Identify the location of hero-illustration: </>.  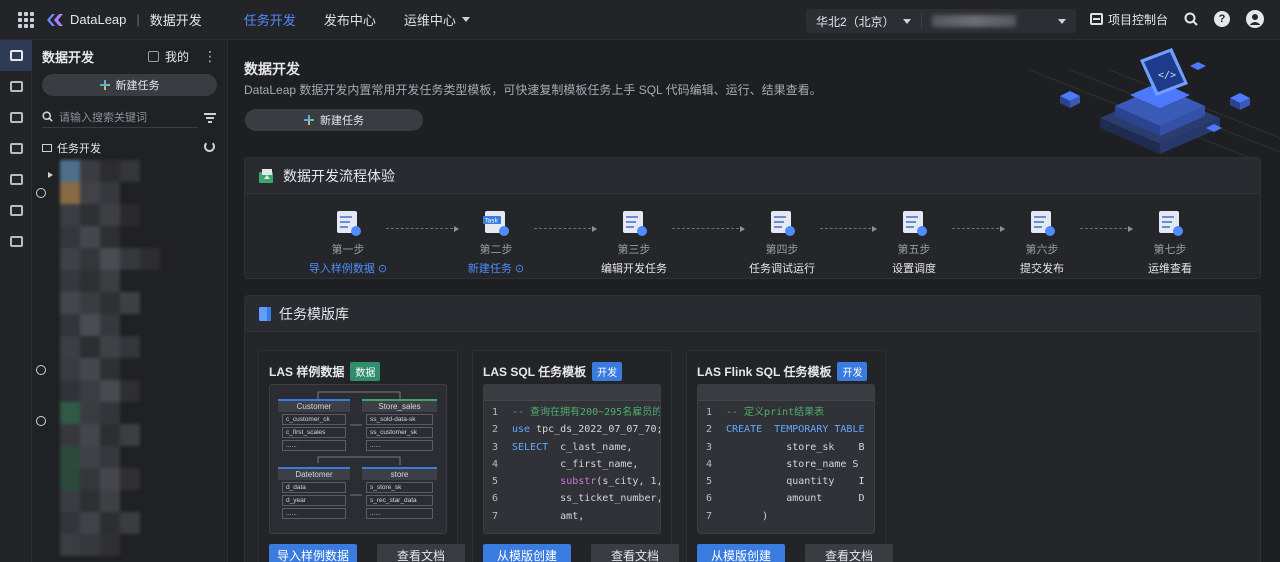
(1155, 103).